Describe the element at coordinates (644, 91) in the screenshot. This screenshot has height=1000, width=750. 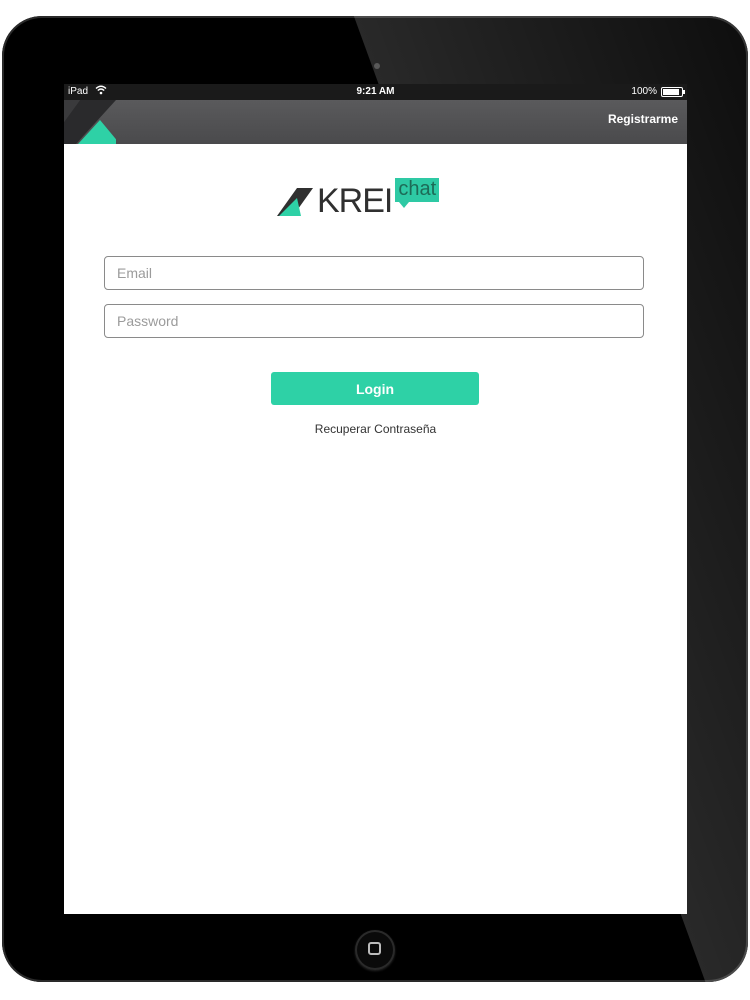
I see `battery-percentage: 100%` at that location.